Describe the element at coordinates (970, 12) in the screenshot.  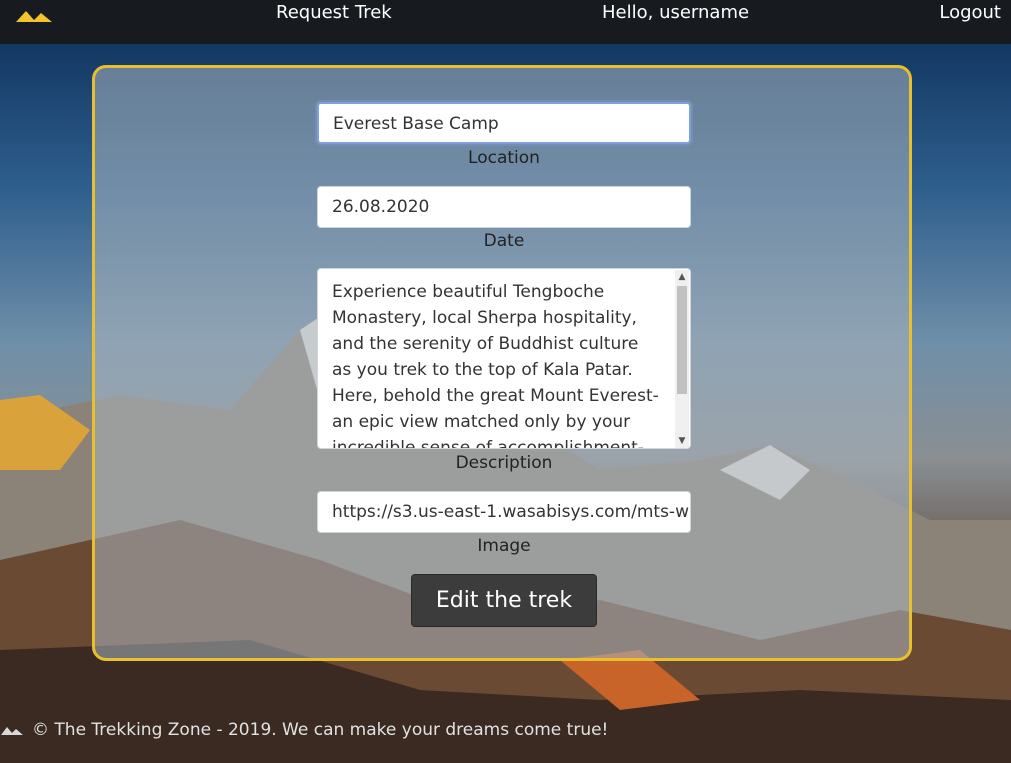
I see `nav-logout-link: Logout` at that location.